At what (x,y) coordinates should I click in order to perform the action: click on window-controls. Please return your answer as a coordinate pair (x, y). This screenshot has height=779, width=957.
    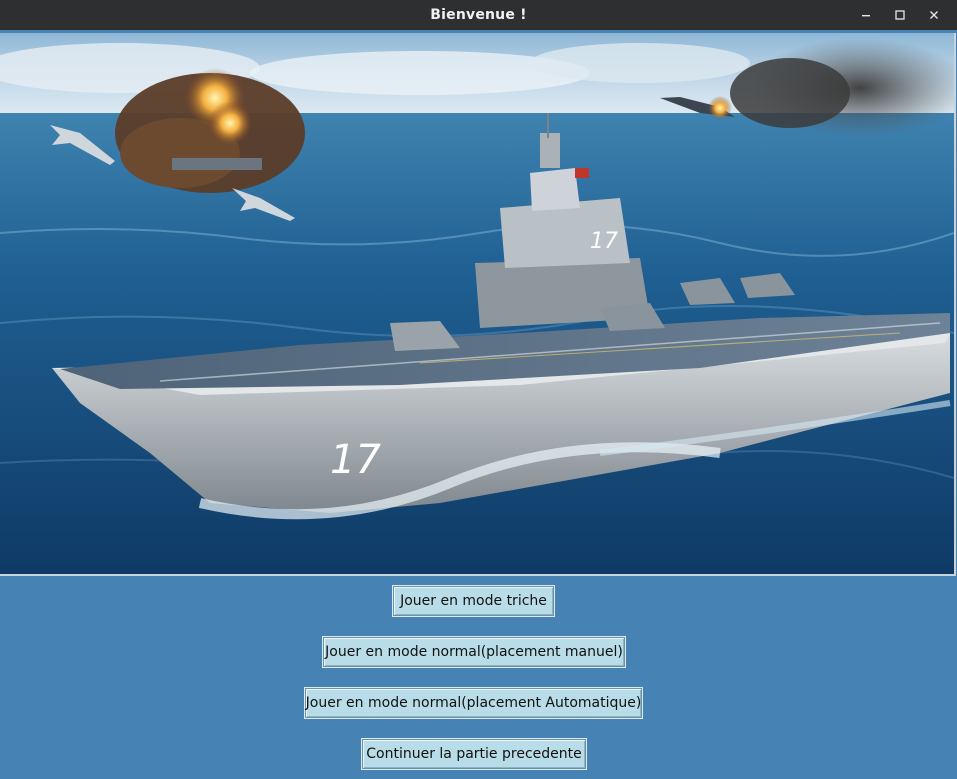
    Looking at the image, I should click on (900, 15).